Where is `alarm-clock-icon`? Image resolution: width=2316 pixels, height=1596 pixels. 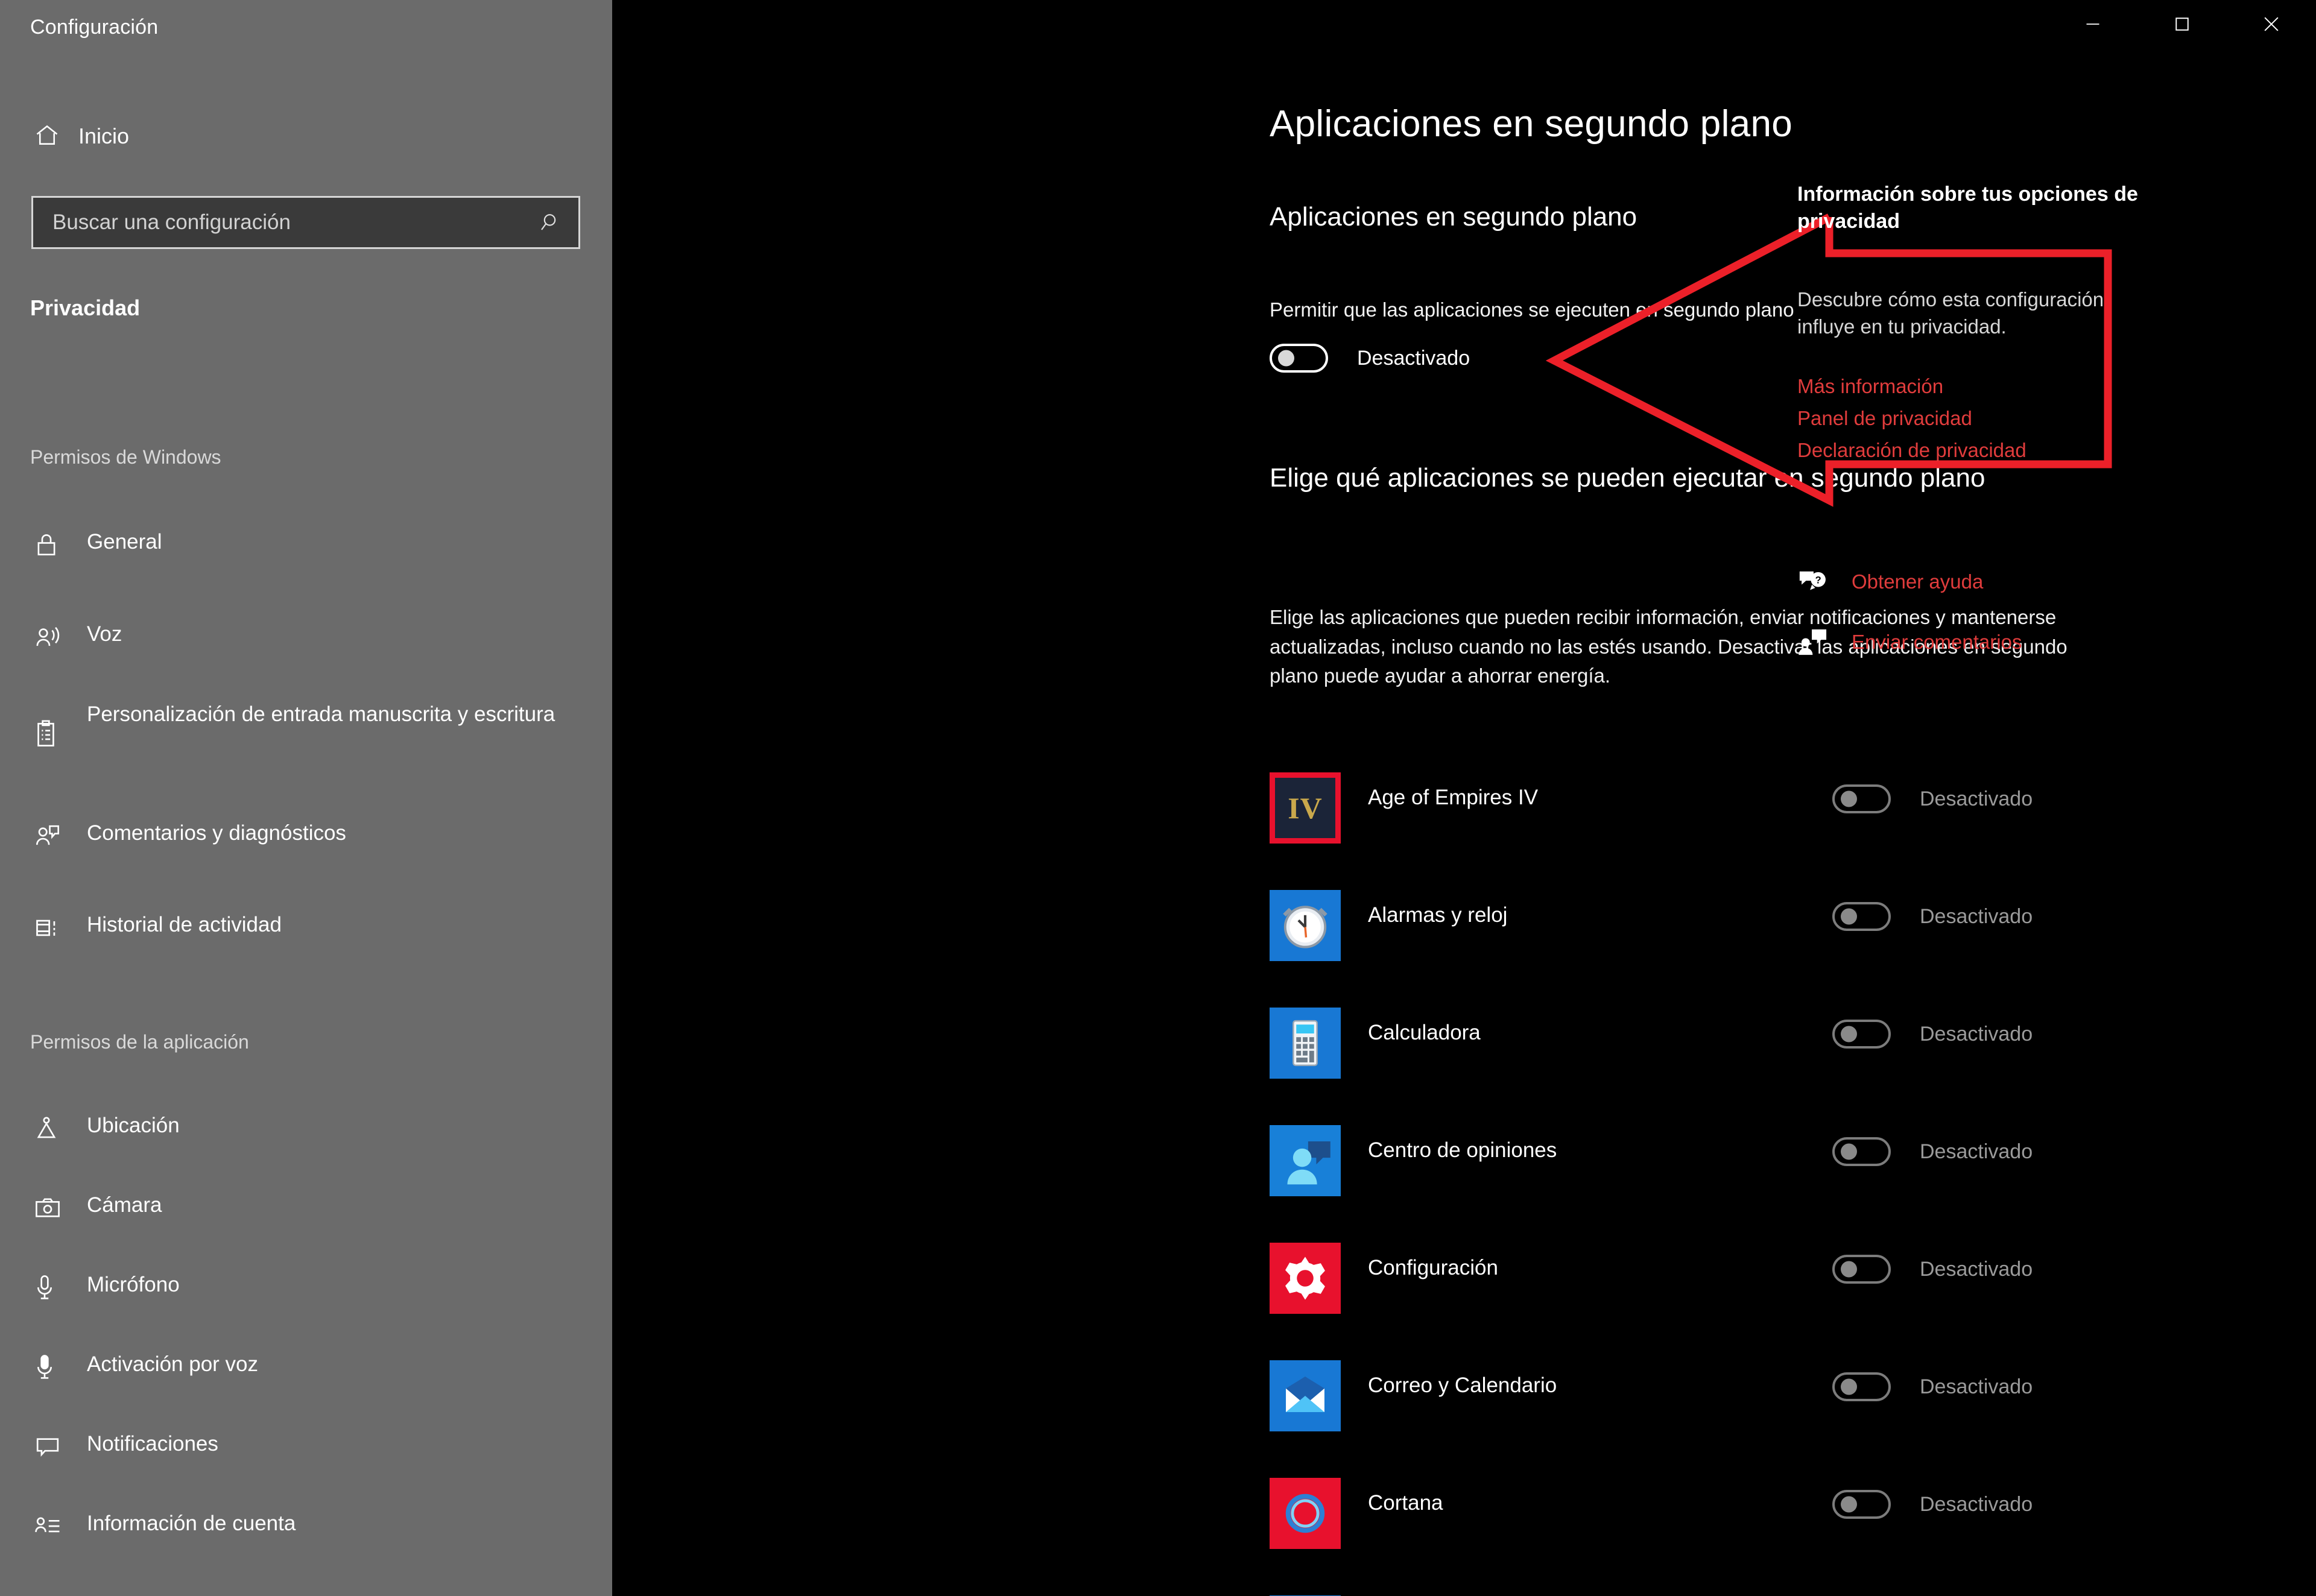 alarm-clock-icon is located at coordinates (1305, 926).